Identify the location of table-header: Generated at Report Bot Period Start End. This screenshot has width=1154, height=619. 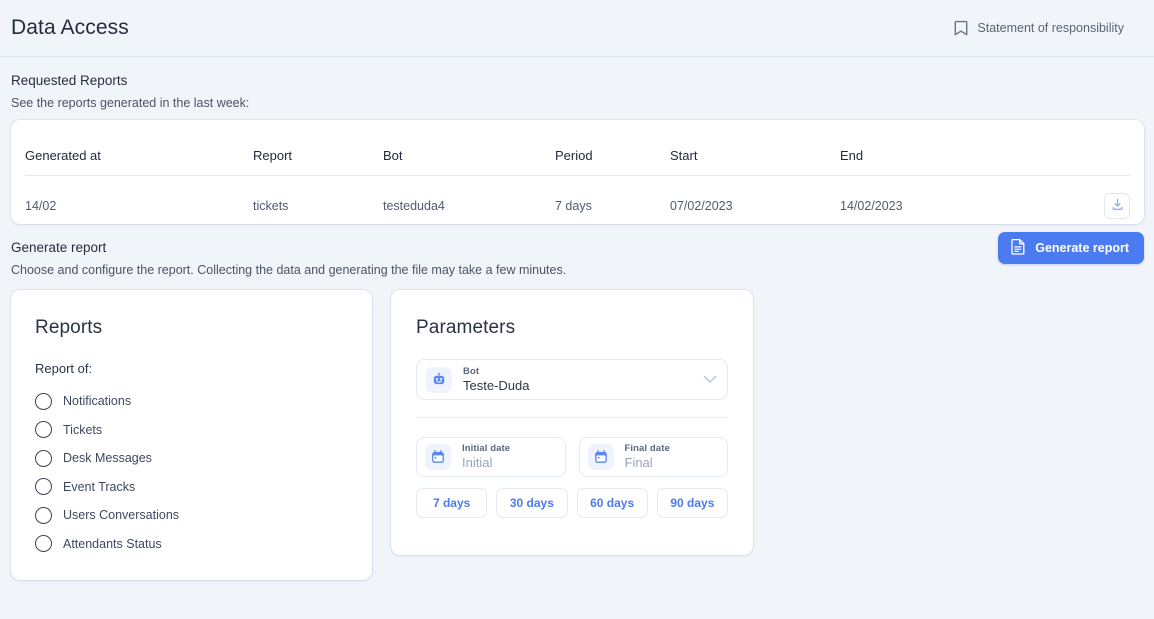
(577, 148).